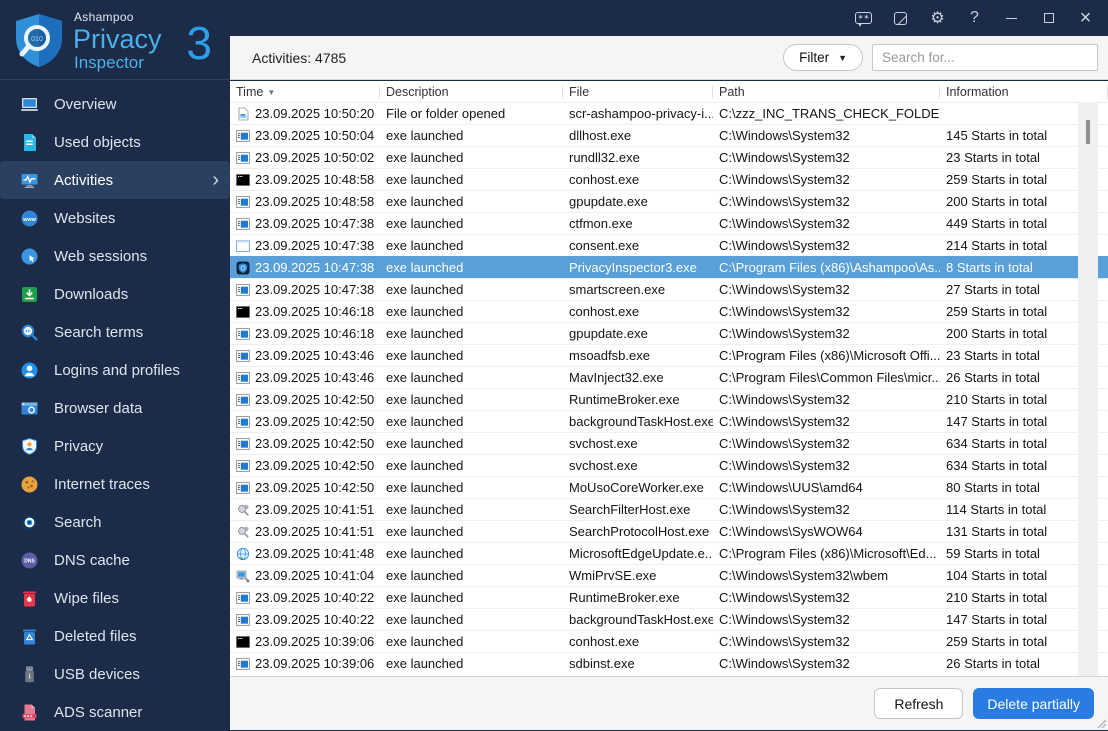 Image resolution: width=1108 pixels, height=731 pixels. What do you see at coordinates (29, 446) in the screenshot?
I see `privacy-icon` at bounding box center [29, 446].